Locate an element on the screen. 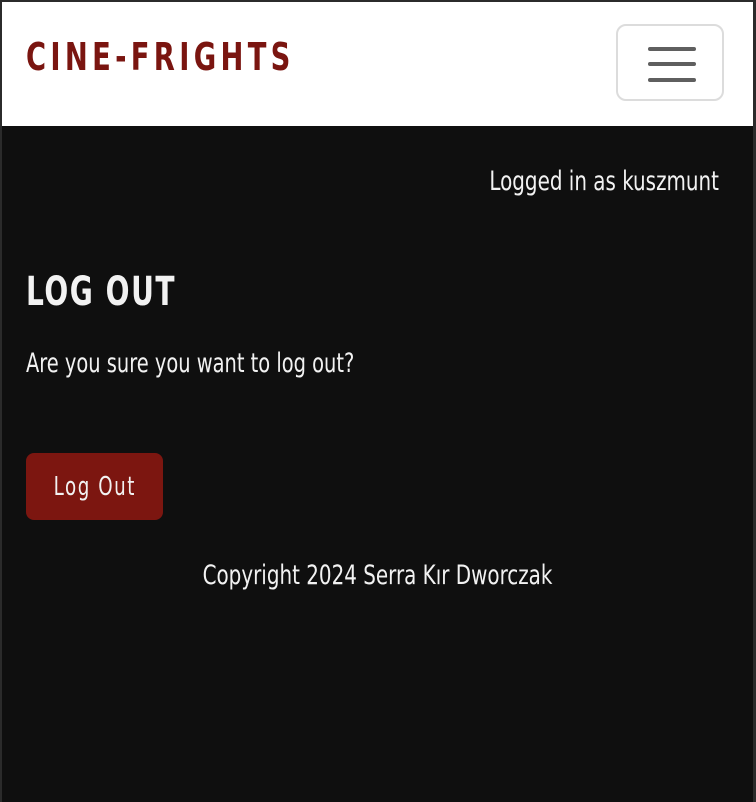 Image resolution: width=756 pixels, height=802 pixels. logout-confirm-text: Are you sure you want to log out? is located at coordinates (190, 363).